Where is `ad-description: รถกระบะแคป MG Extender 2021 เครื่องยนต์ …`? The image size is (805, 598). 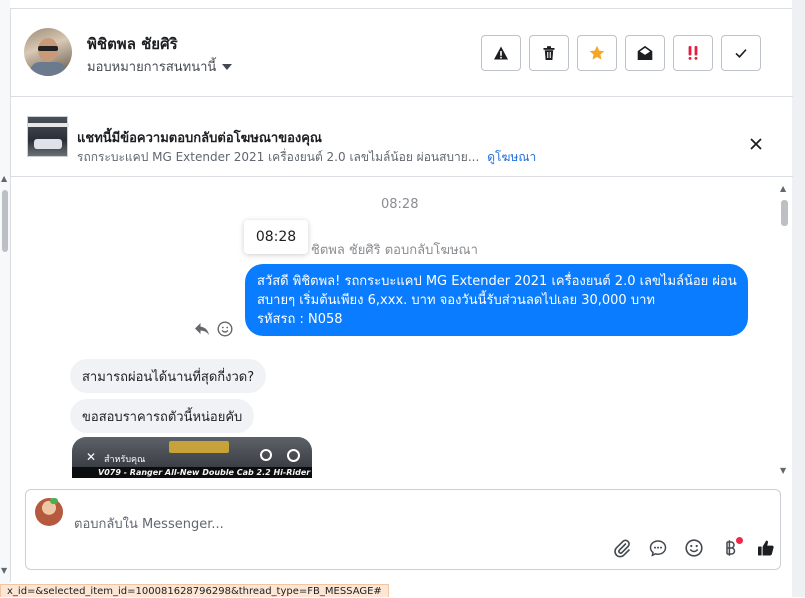 ad-description: รถกระบะแคป MG Extender 2021 เครื่องยนต์ … is located at coordinates (278, 157).